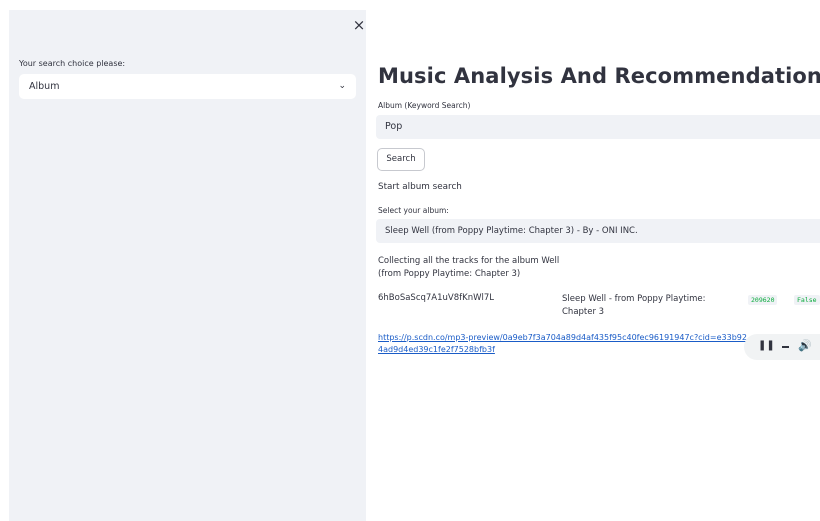 The image size is (820, 521). What do you see at coordinates (807, 300) in the screenshot?
I see `track-explicit: False` at bounding box center [807, 300].